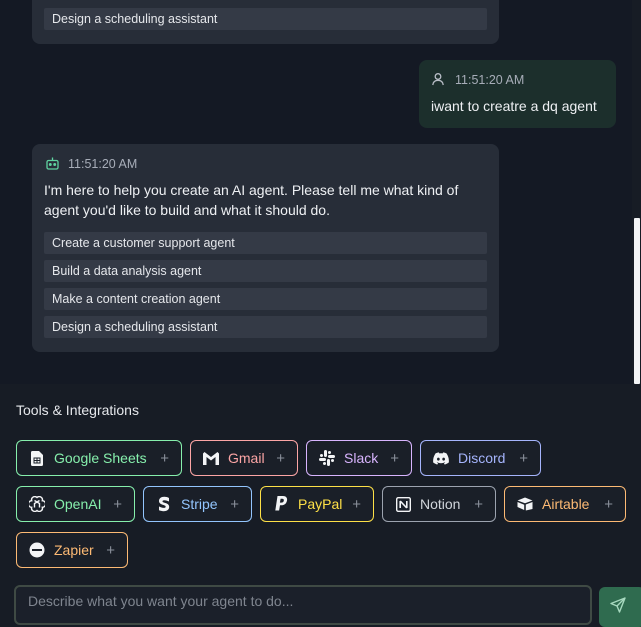 The height and width of the screenshot is (627, 641). What do you see at coordinates (37, 550) in the screenshot?
I see `zapier-icon` at bounding box center [37, 550].